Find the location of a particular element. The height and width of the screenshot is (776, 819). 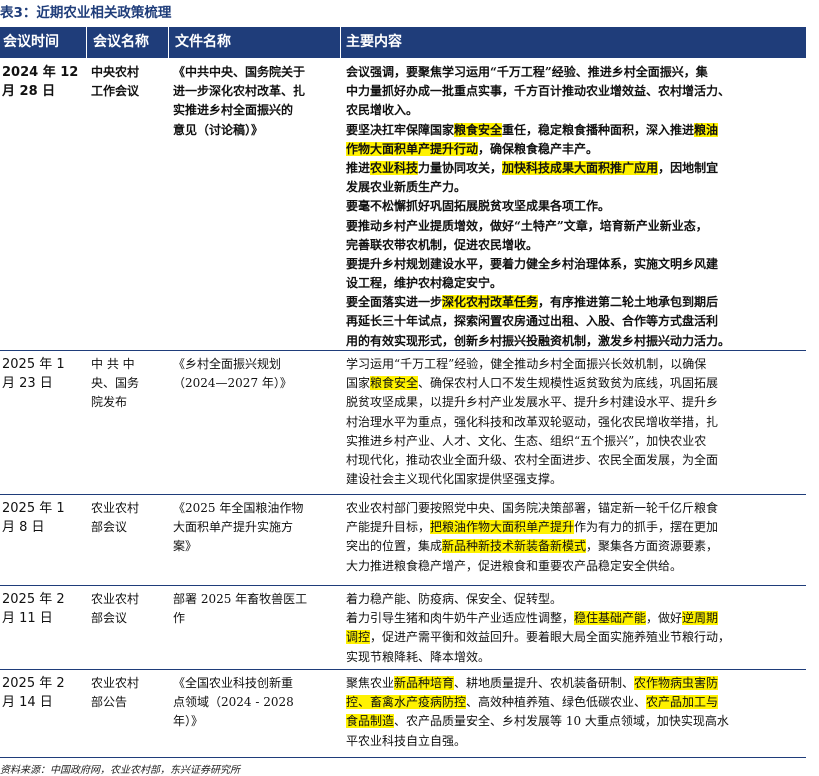

meeting-time-cell: 2025 年 1 月 8 日 is located at coordinates (33, 518).